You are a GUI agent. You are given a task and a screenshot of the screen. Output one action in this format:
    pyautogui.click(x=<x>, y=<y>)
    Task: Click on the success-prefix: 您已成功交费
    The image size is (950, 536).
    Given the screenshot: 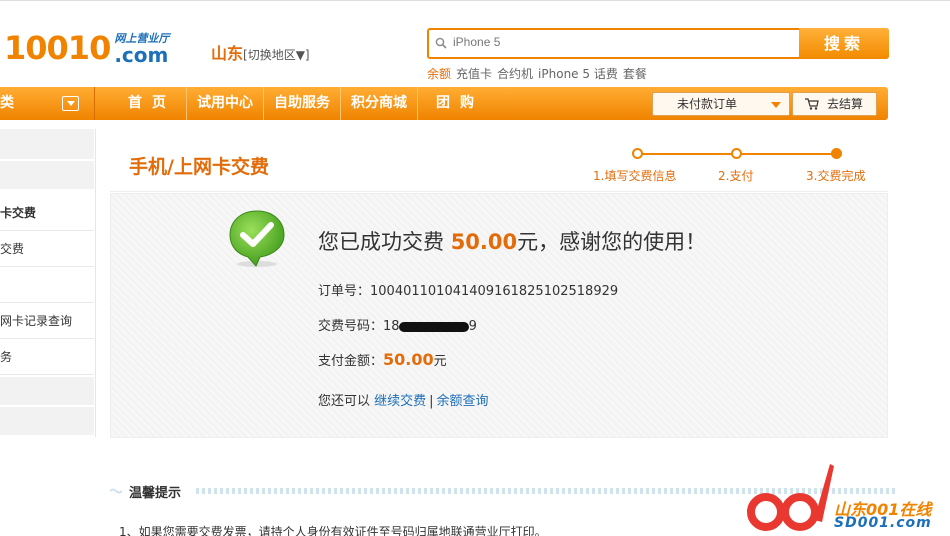 What is the action you would take?
    pyautogui.click(x=384, y=242)
    